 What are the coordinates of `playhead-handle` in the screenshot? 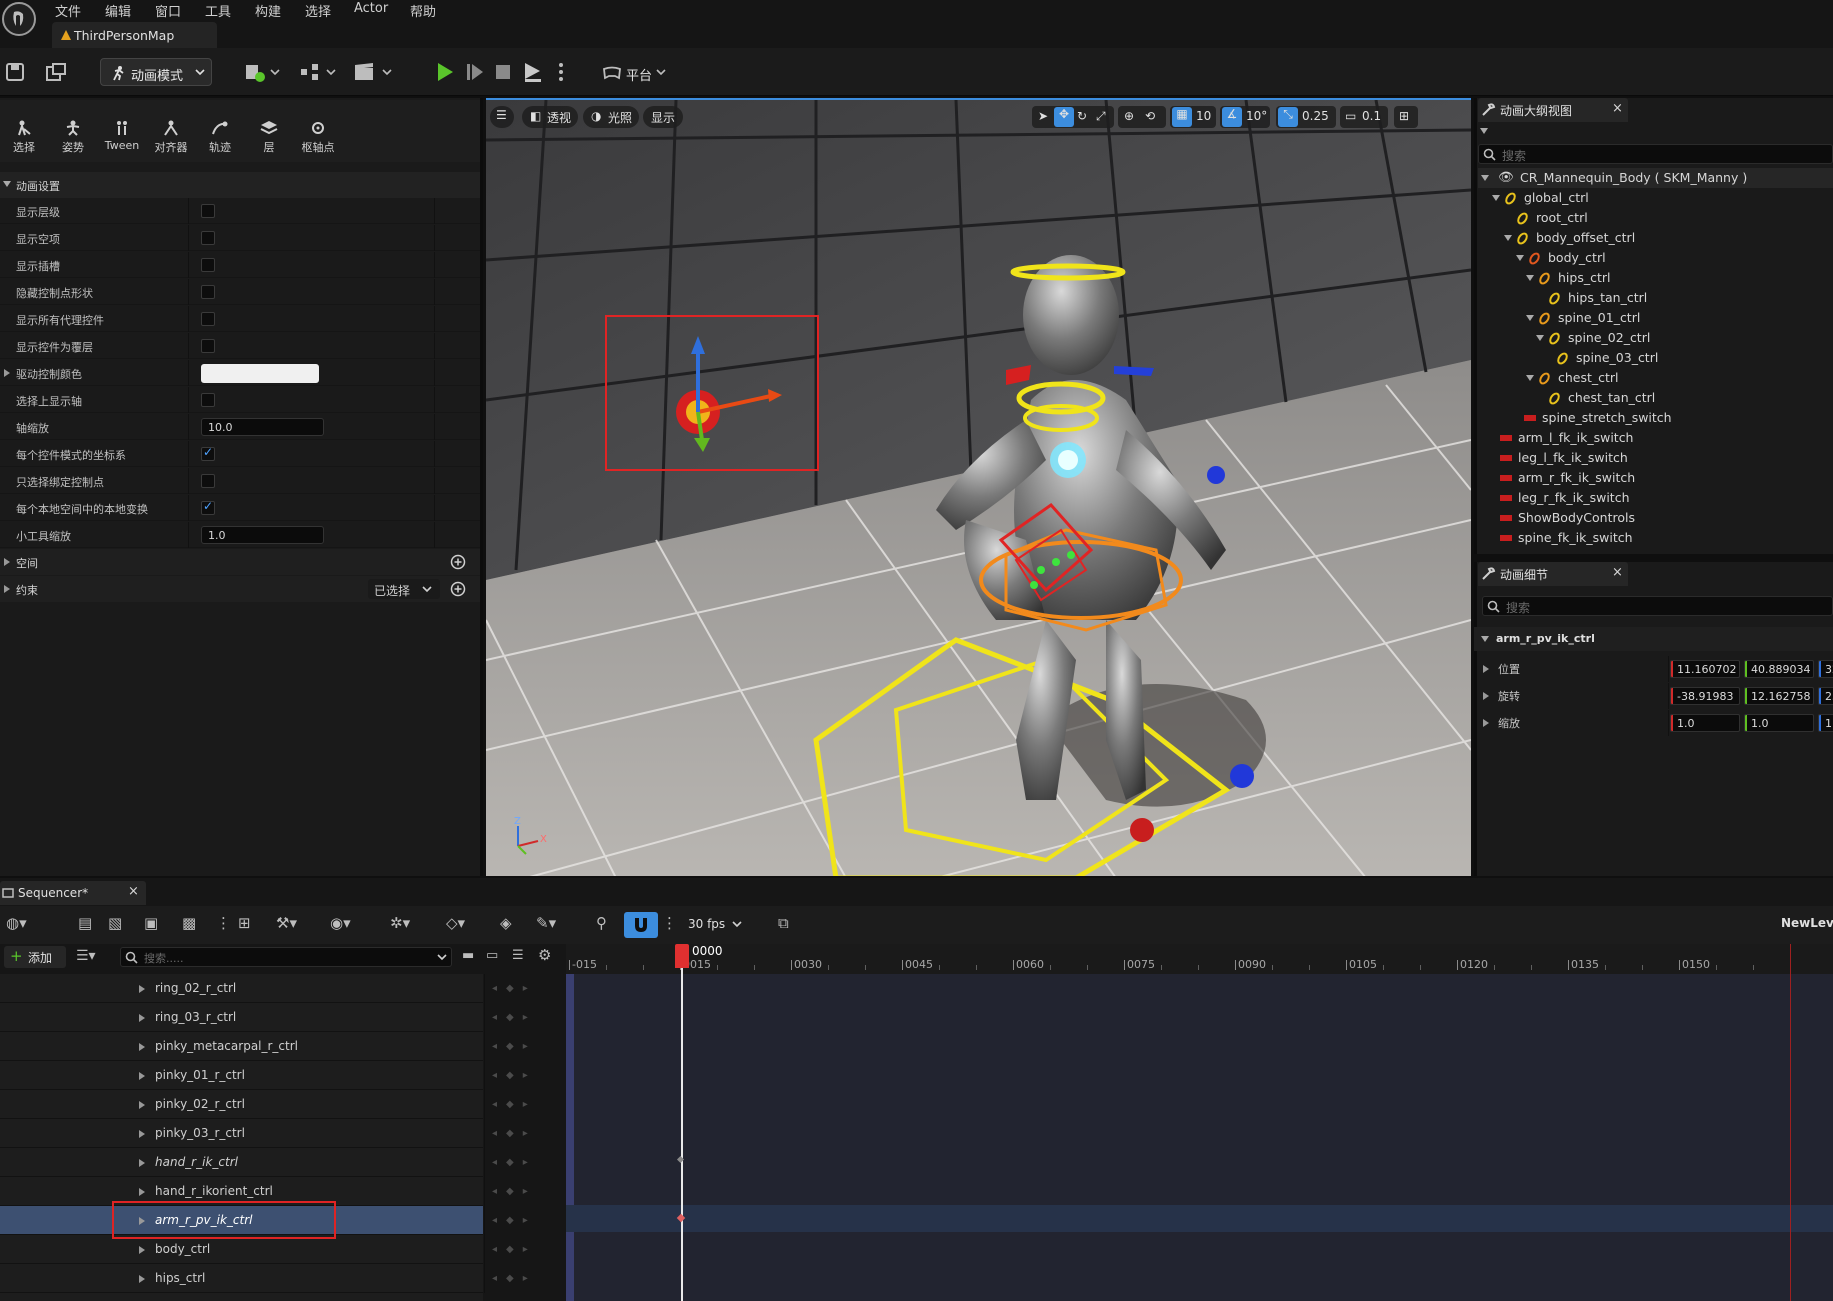 It's located at (682, 956).